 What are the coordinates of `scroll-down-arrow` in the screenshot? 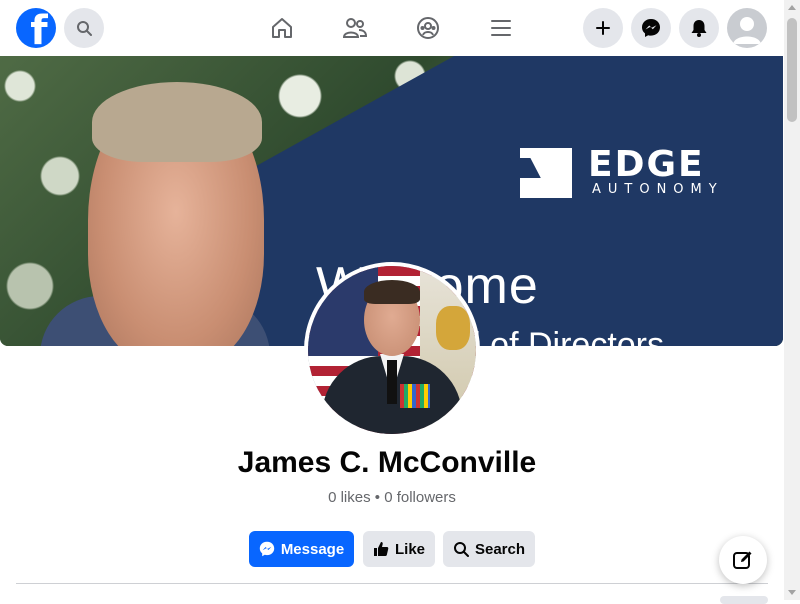 It's located at (792, 592).